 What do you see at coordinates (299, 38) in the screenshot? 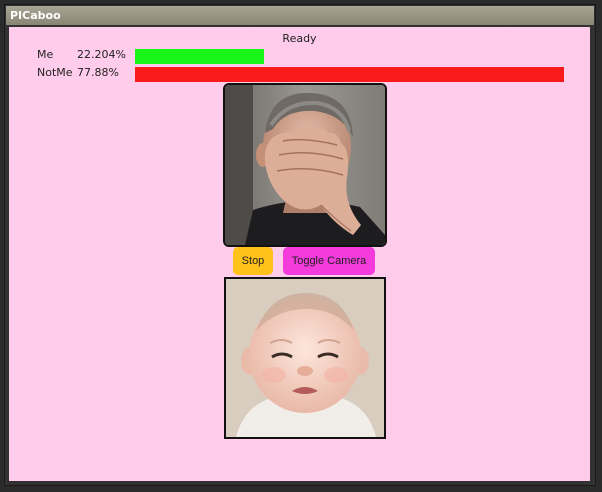
I see `status-label: Ready` at bounding box center [299, 38].